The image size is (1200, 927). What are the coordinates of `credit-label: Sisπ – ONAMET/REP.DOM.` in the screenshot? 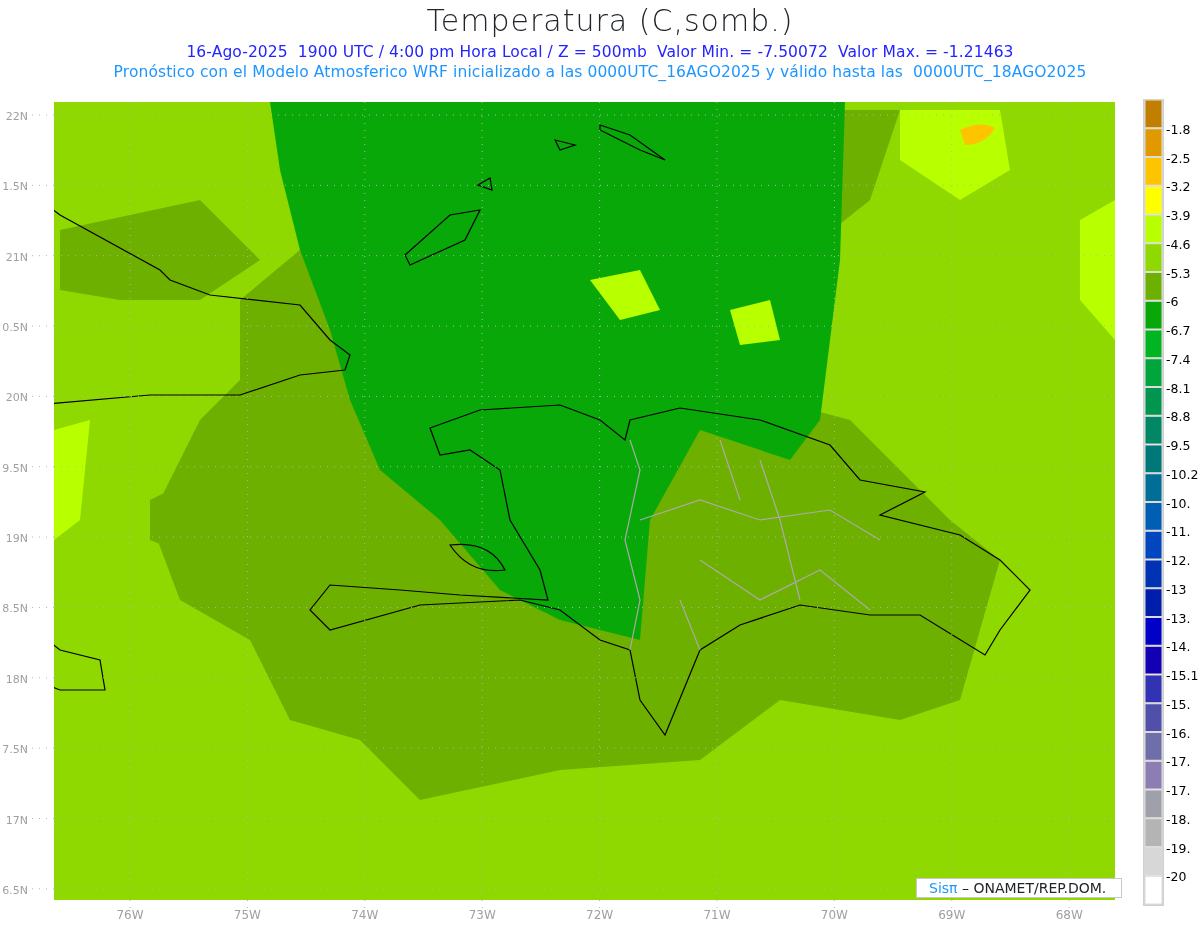 It's located at (1019, 888).